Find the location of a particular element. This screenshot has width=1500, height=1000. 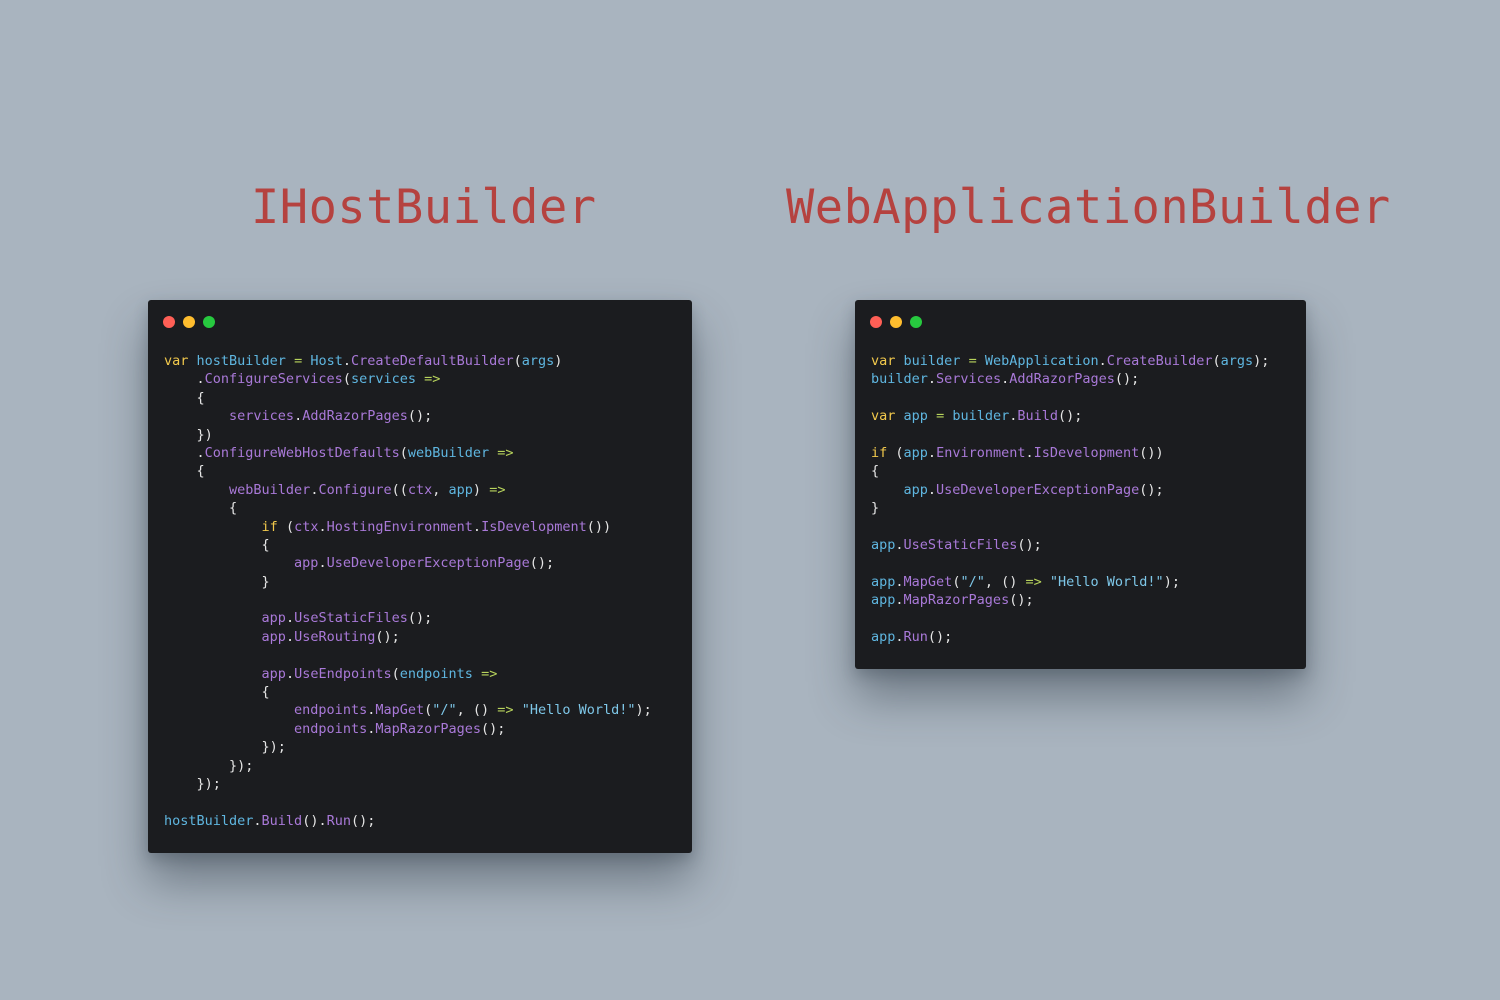

code-line: }); is located at coordinates (408, 747).